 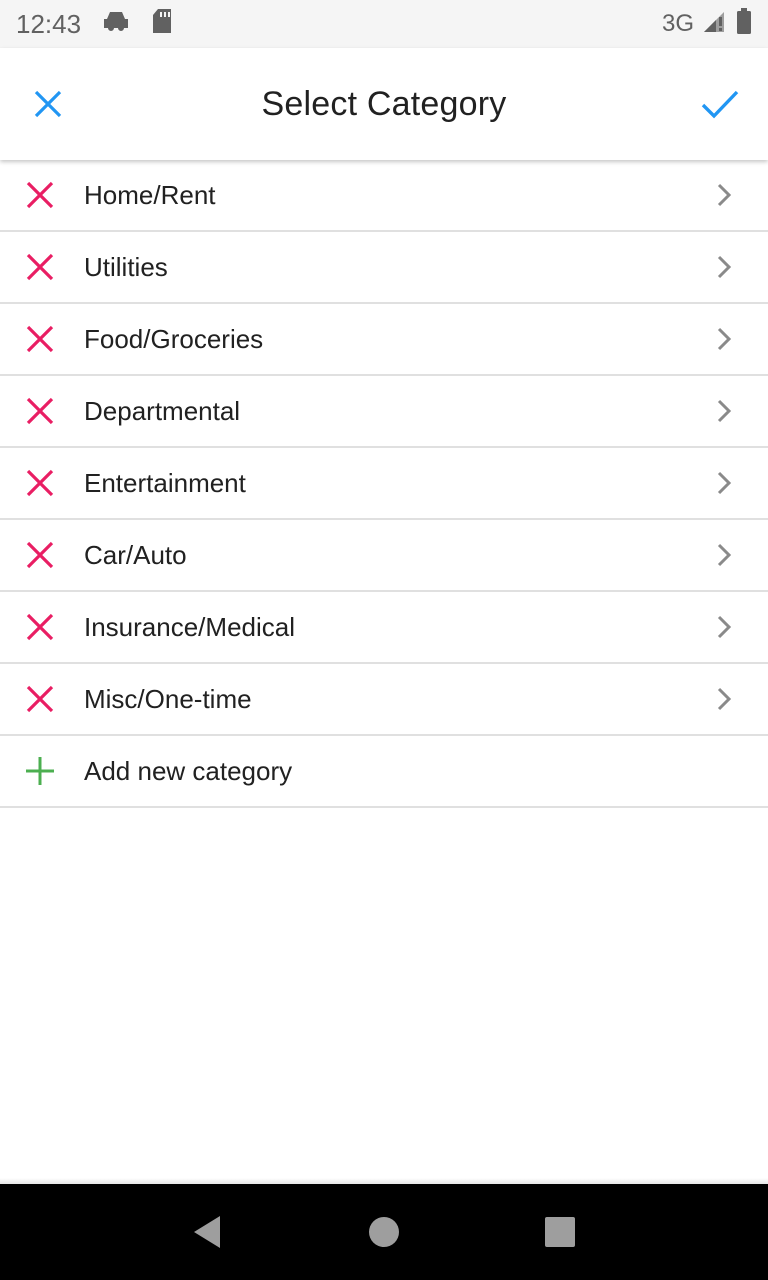 I want to click on home-button, so click(x=384, y=1232).